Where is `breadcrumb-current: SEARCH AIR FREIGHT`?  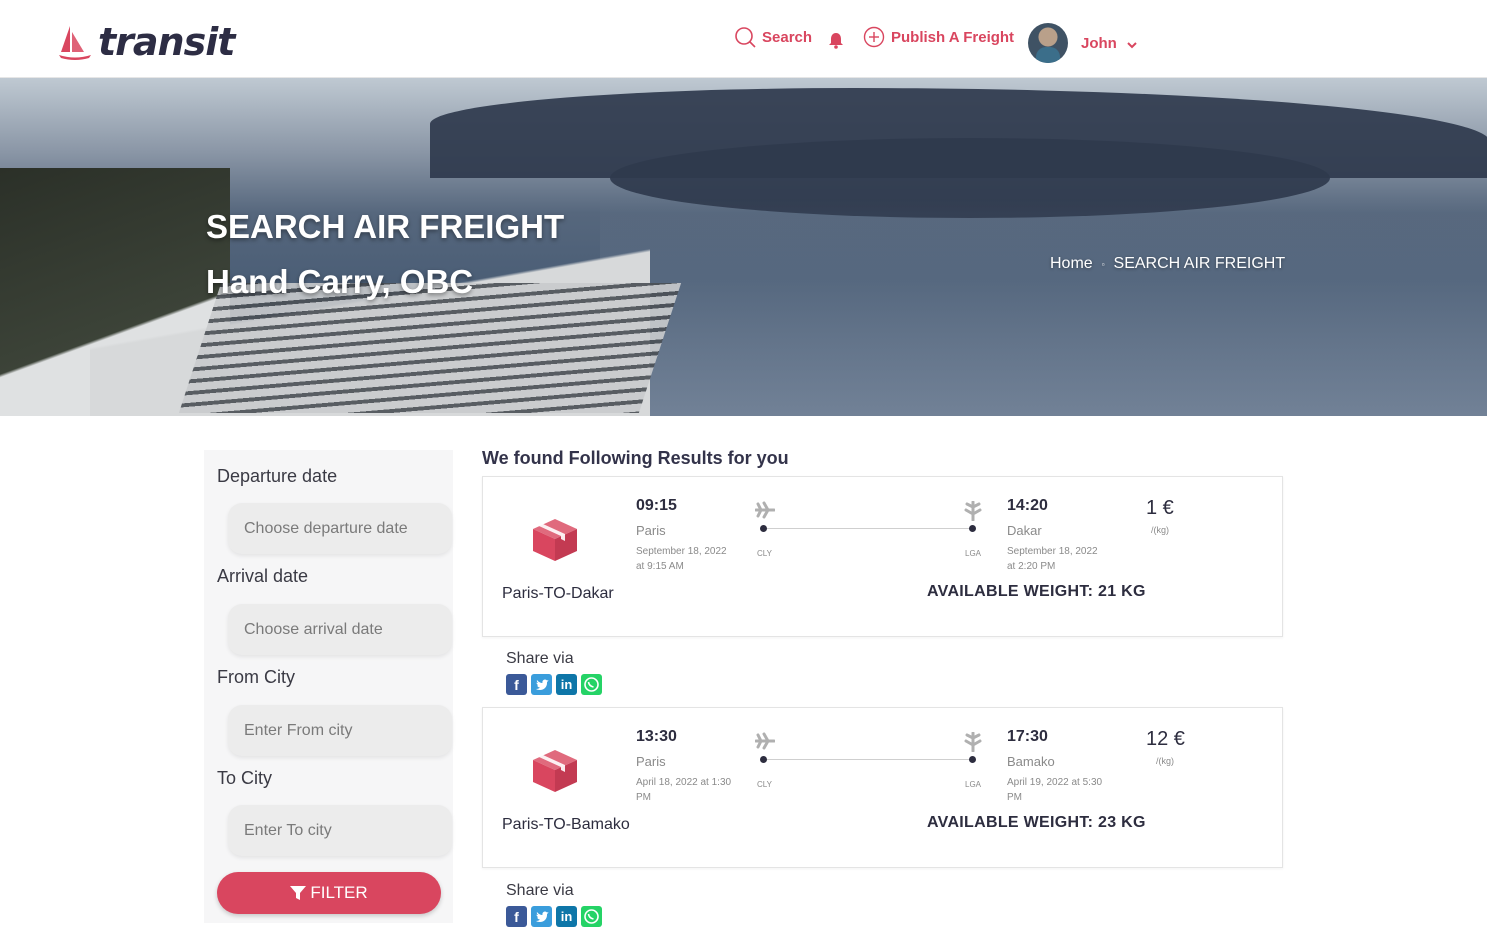 breadcrumb-current: SEARCH AIR FREIGHT is located at coordinates (1199, 263).